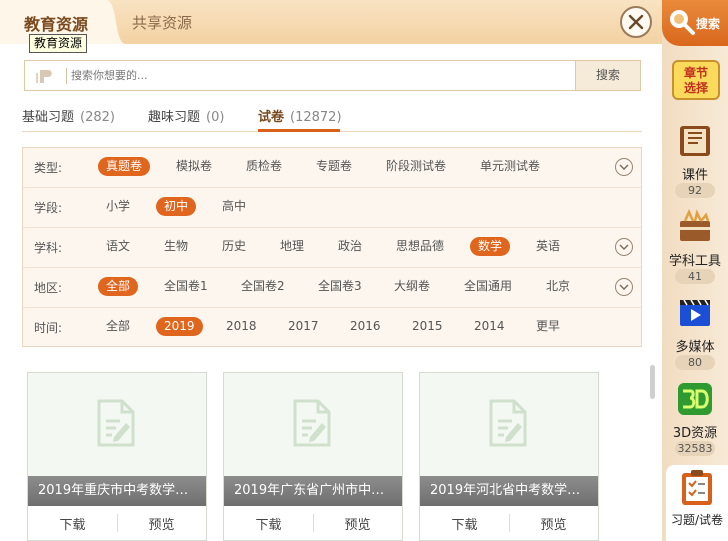  What do you see at coordinates (118, 206) in the screenshot?
I see `filter-option: 小学` at bounding box center [118, 206].